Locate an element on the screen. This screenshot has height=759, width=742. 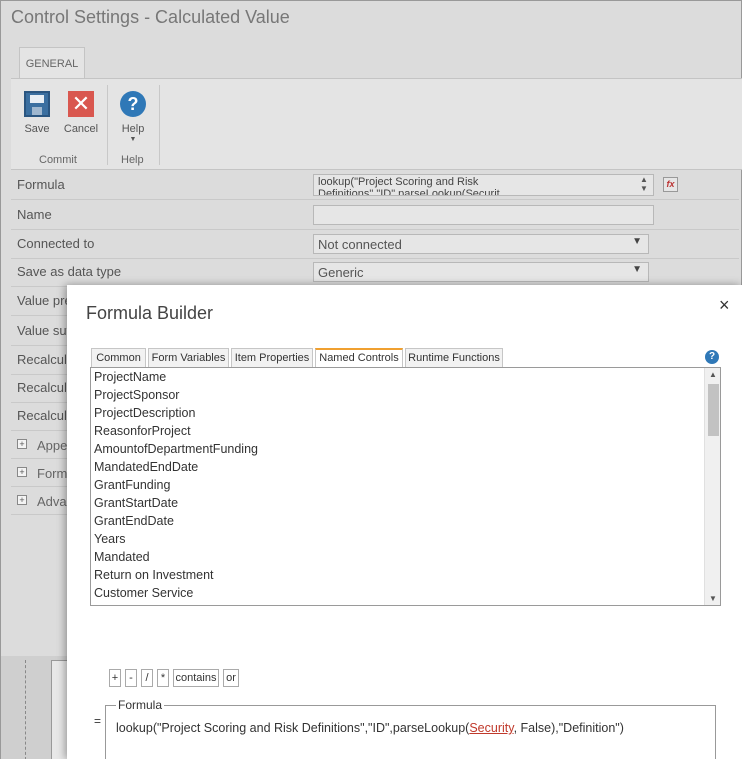
scrollbar-thumb is located at coordinates (713, 410).